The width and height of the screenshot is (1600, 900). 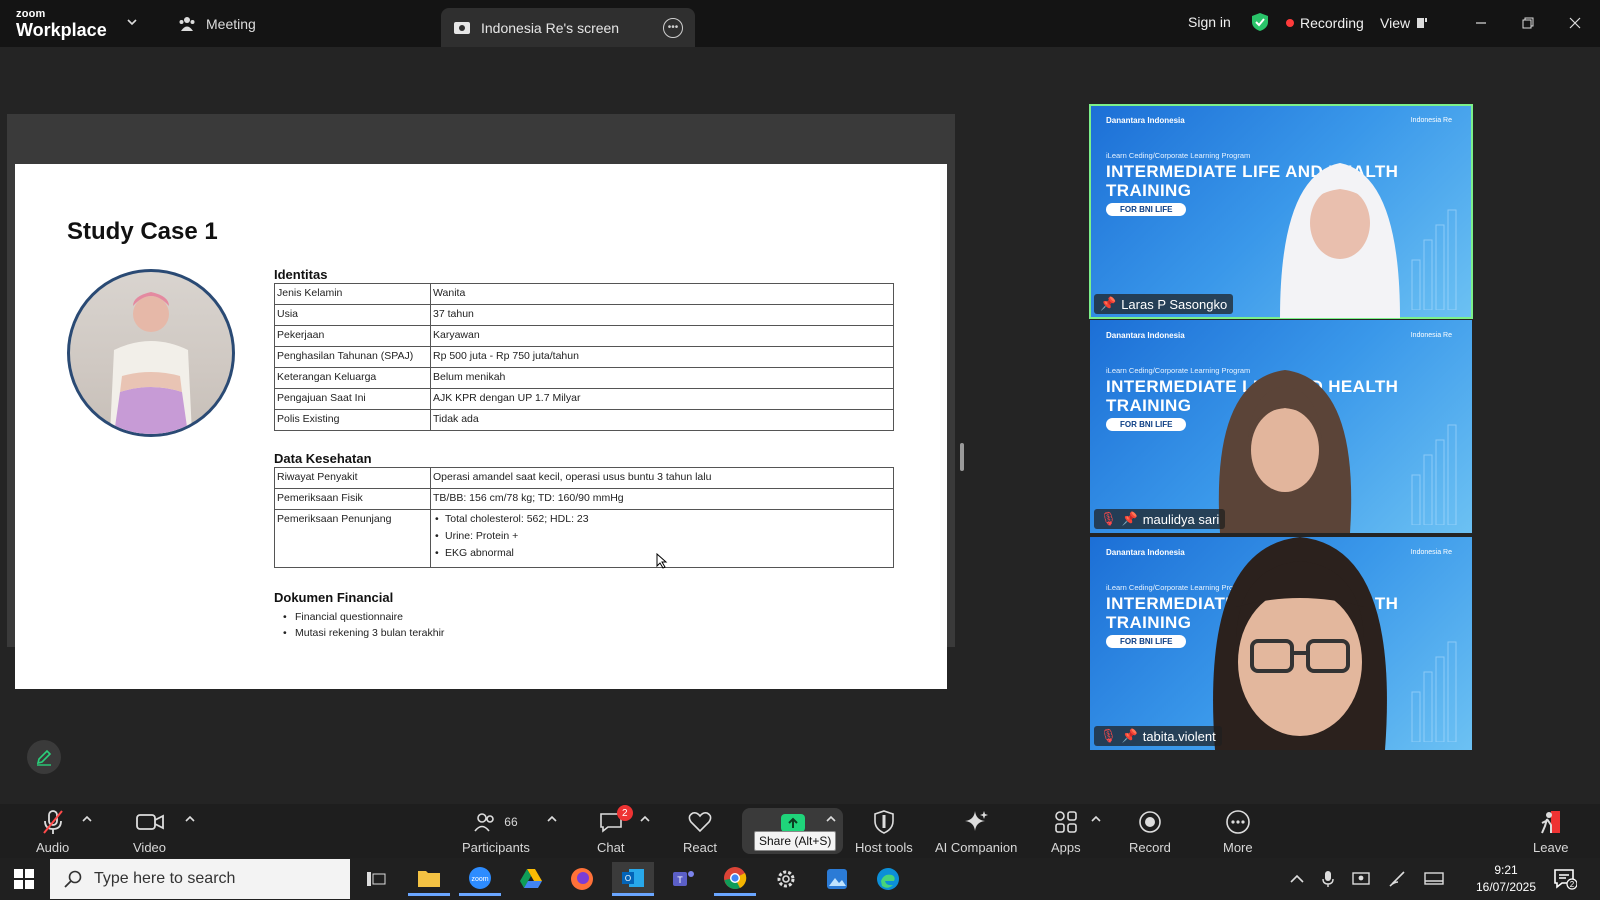 What do you see at coordinates (552, 819) in the screenshot?
I see `participants-caret-icon` at bounding box center [552, 819].